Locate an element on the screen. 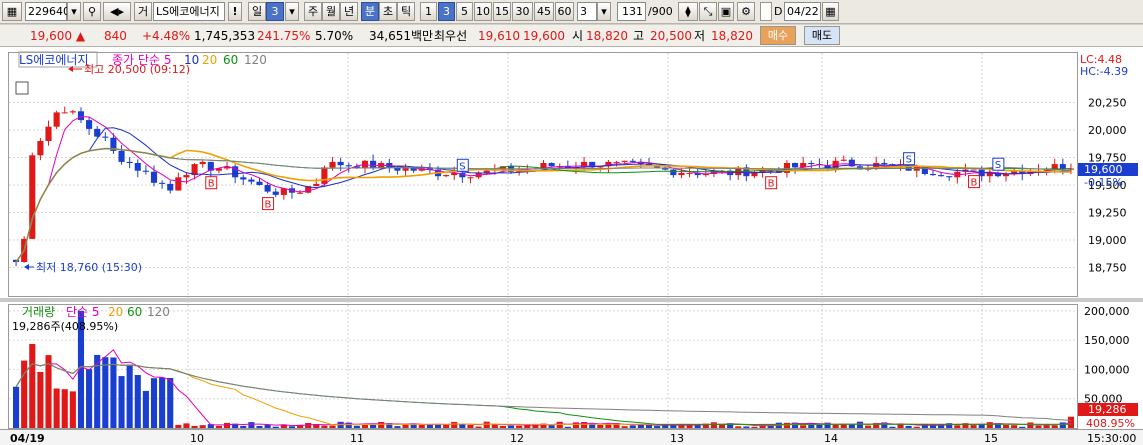  period-week-button: 주 is located at coordinates (313, 11).